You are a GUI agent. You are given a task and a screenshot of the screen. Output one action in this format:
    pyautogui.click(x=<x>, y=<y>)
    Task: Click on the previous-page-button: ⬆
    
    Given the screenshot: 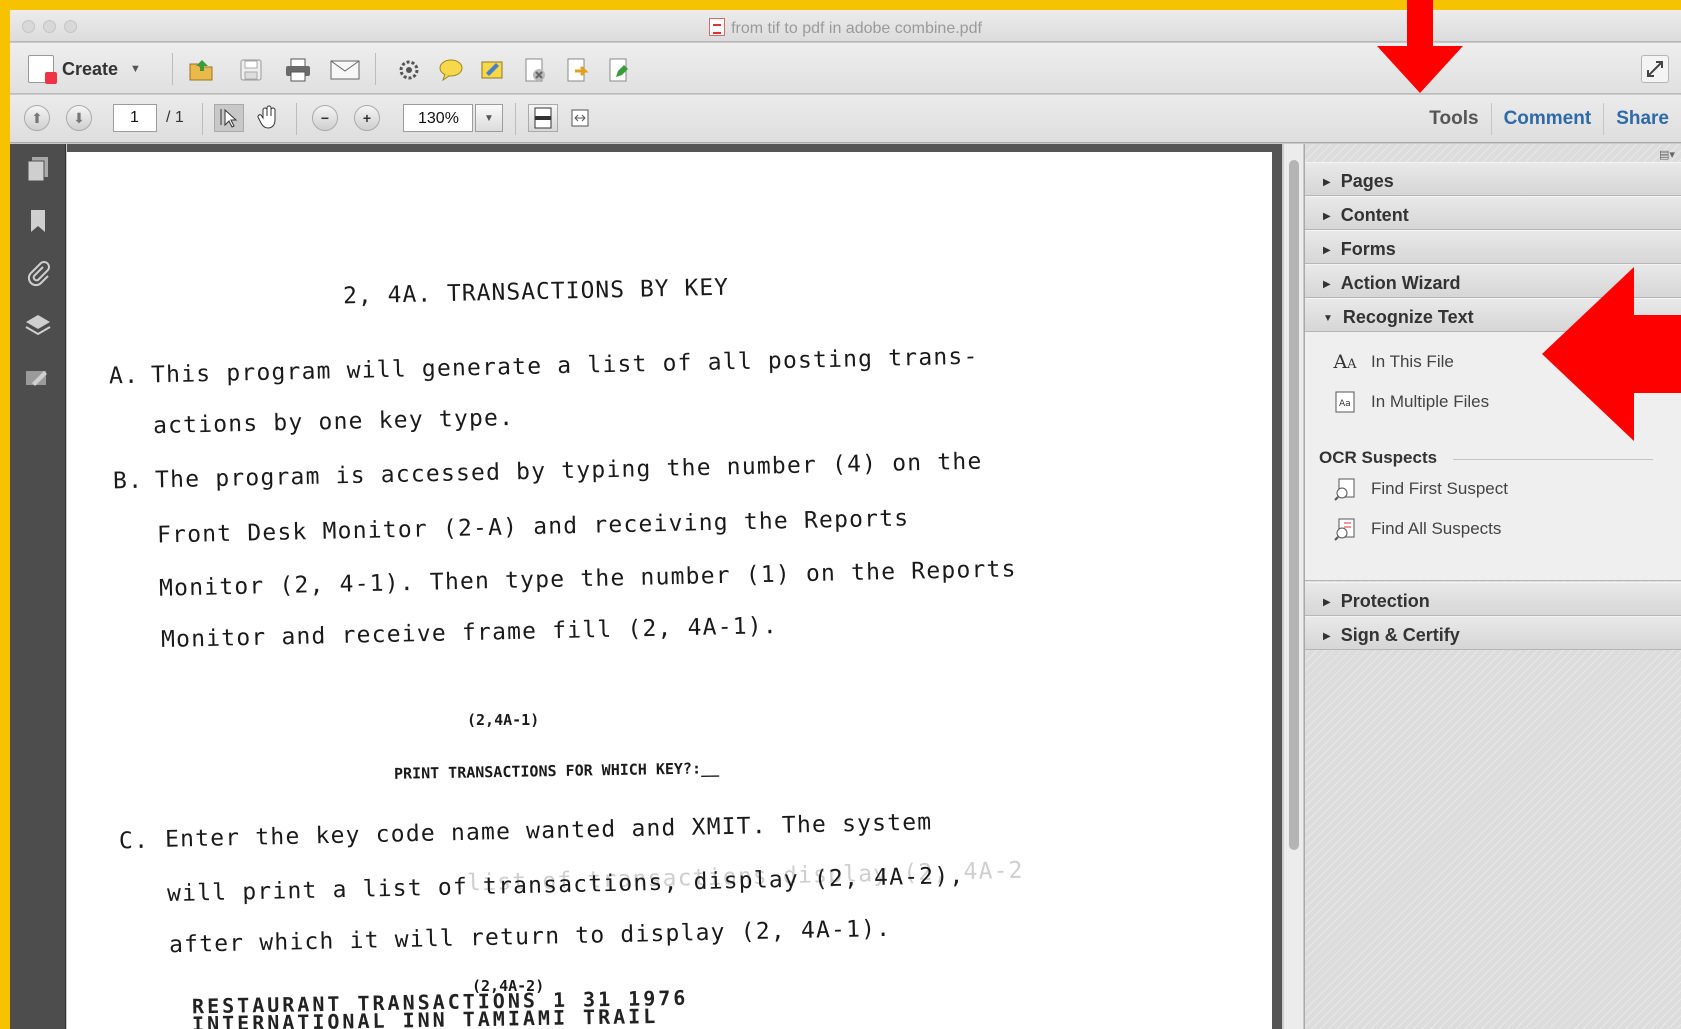 What is the action you would take?
    pyautogui.click(x=37, y=118)
    